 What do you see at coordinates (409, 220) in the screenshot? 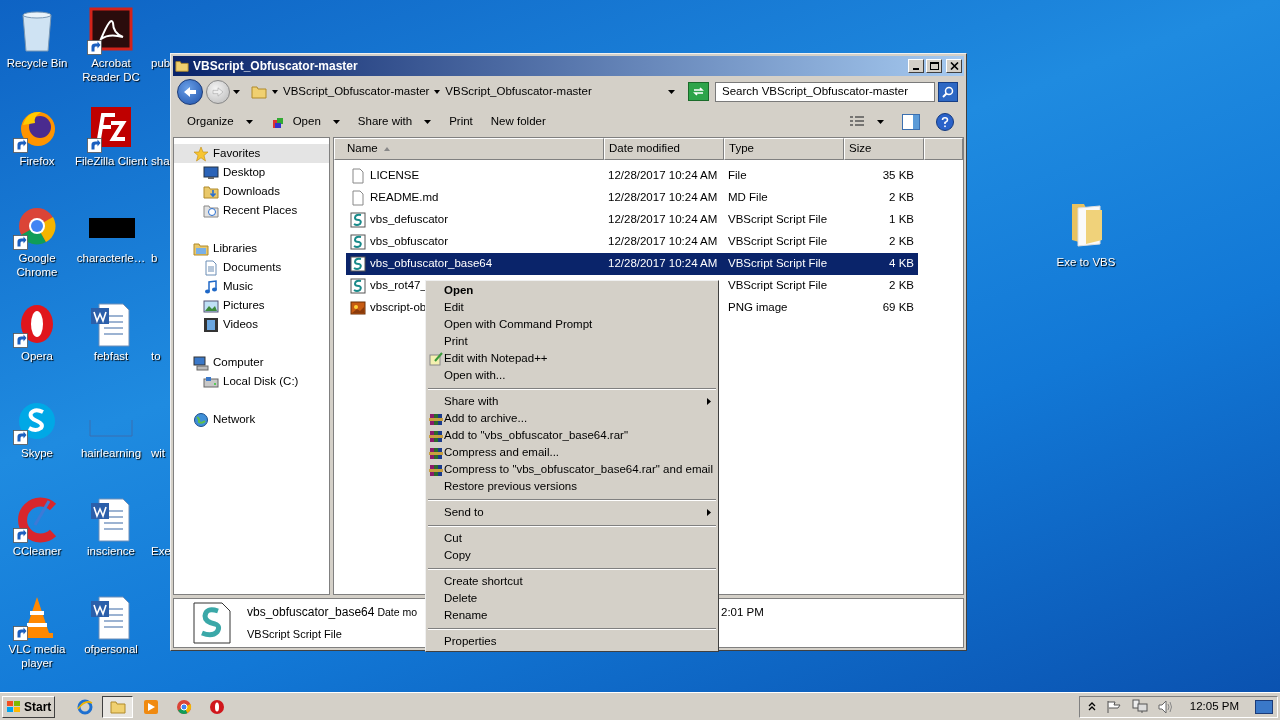
I see `file-name: vbs_defuscator` at bounding box center [409, 220].